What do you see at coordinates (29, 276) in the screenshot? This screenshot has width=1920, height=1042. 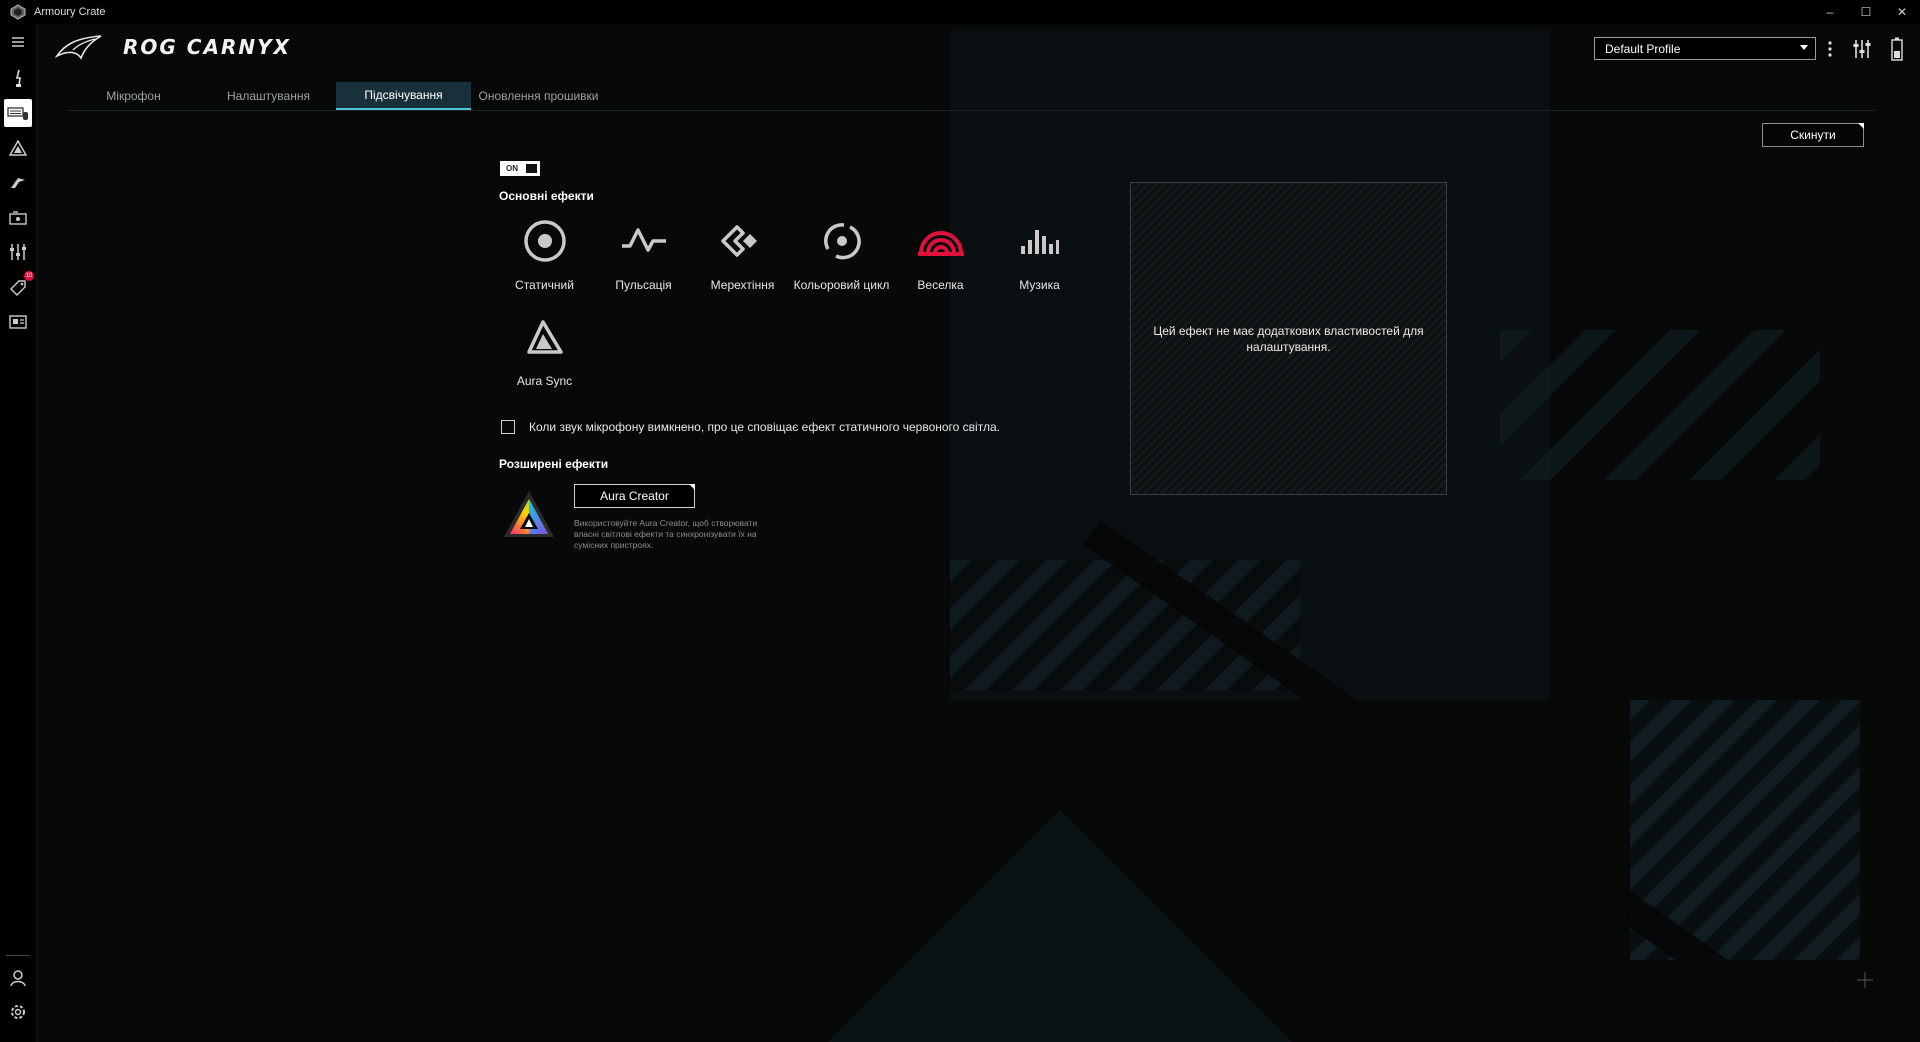 I see `notification-badge: 10` at bounding box center [29, 276].